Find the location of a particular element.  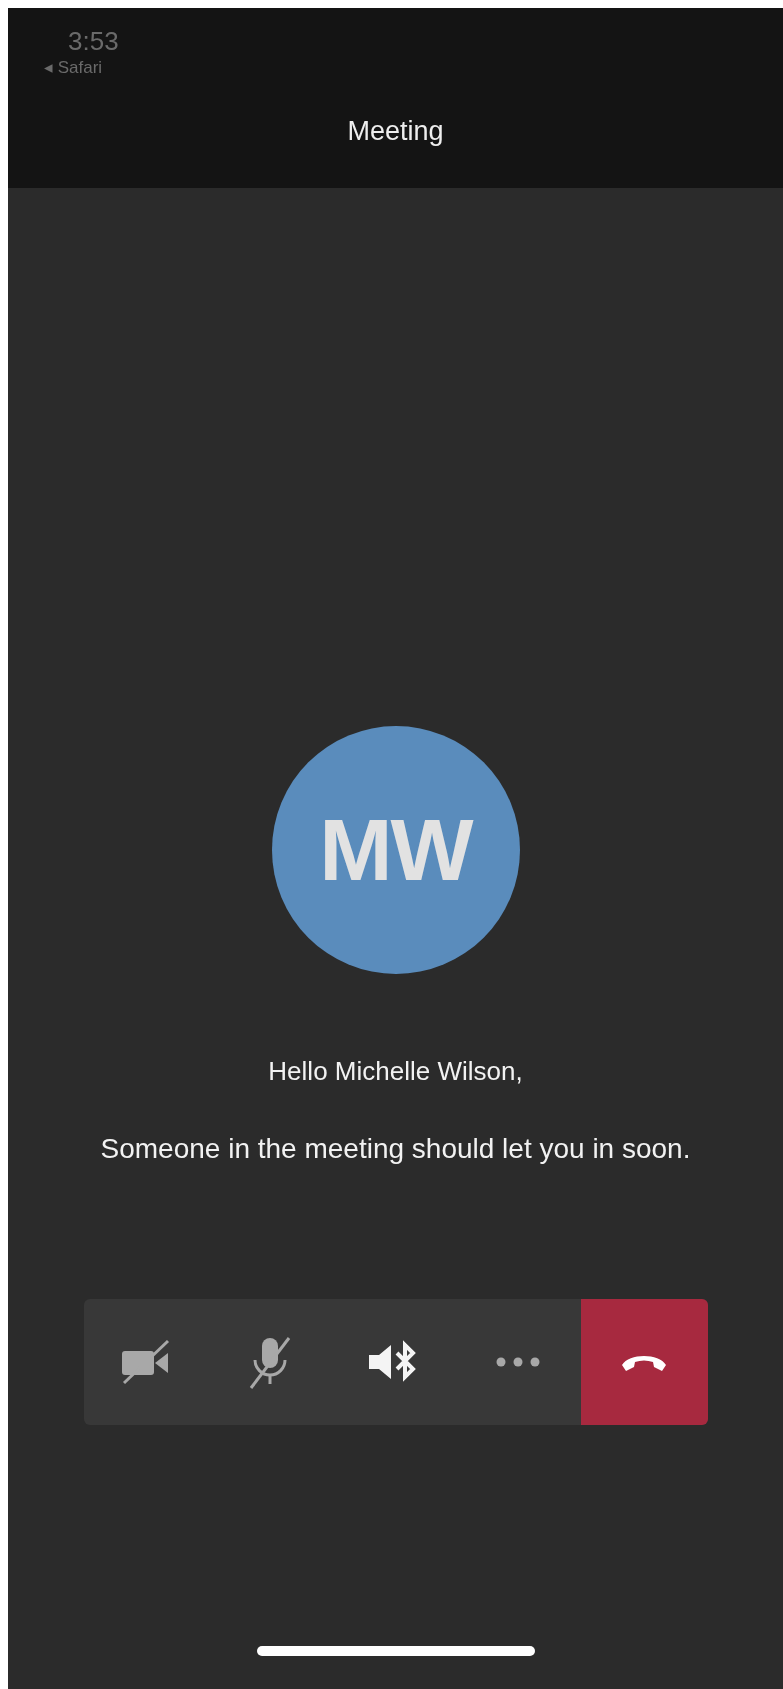

more-icon is located at coordinates (518, 1362).